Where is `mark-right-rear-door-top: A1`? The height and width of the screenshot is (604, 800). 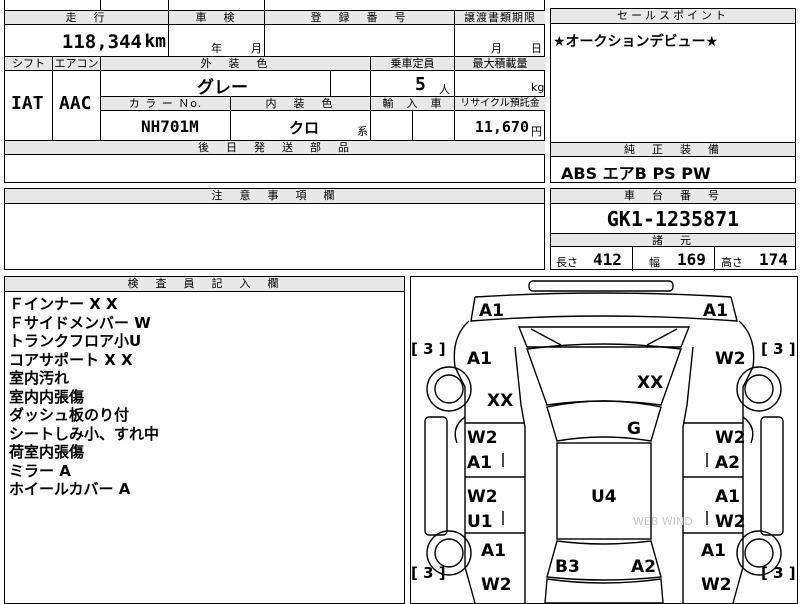 mark-right-rear-door-top: A1 is located at coordinates (727, 497).